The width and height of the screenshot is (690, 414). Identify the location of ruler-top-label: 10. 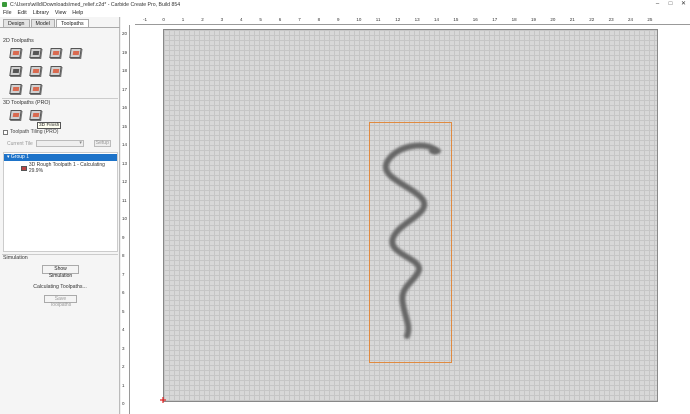
(359, 19).